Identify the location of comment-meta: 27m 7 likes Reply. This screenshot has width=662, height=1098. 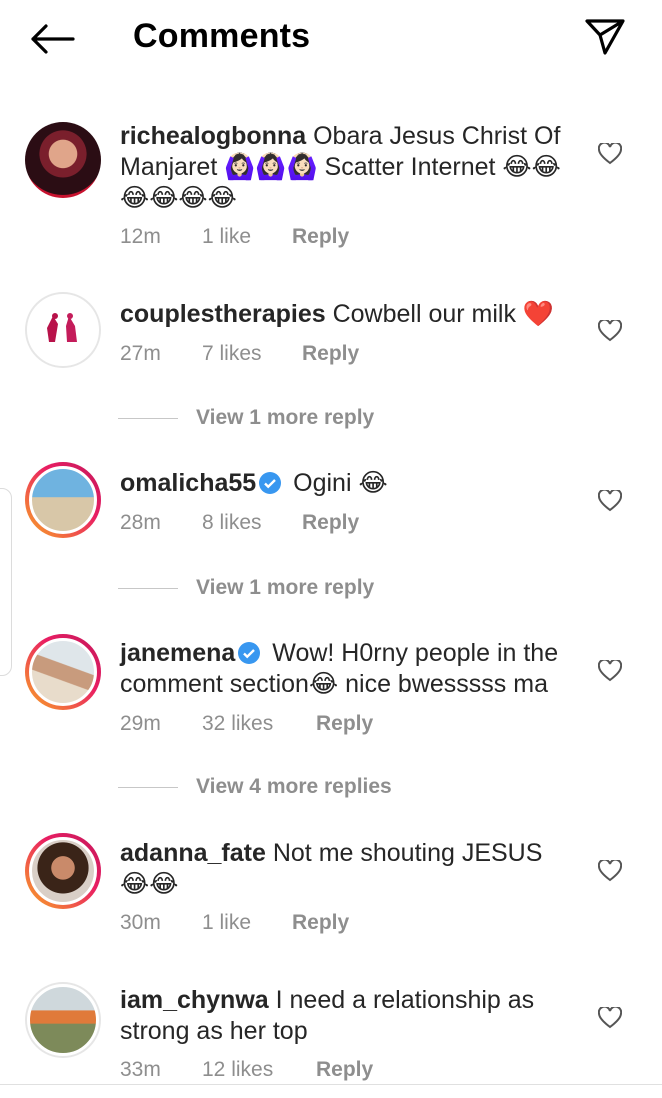
(239, 354).